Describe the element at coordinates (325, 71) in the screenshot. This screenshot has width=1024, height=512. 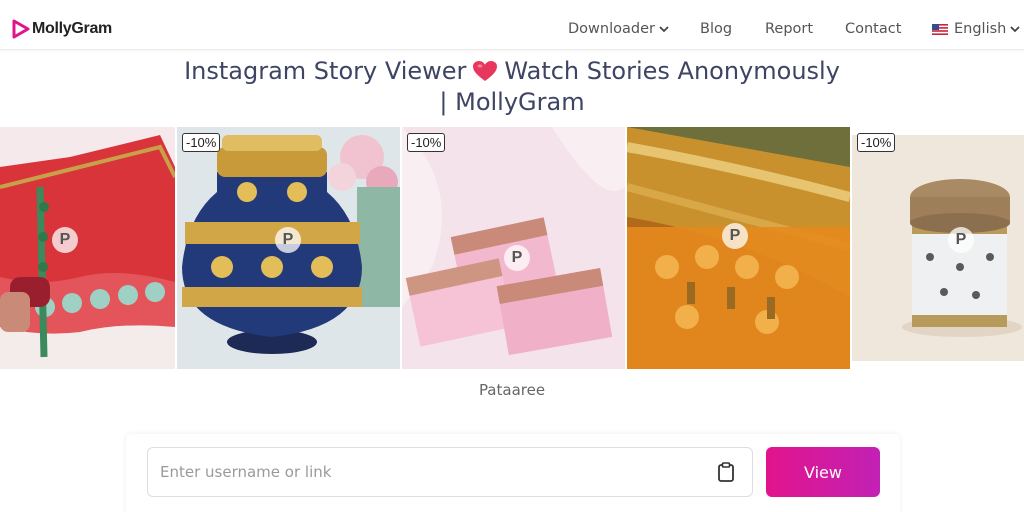
I see `title-part-1: Instagram Story Viewer` at that location.